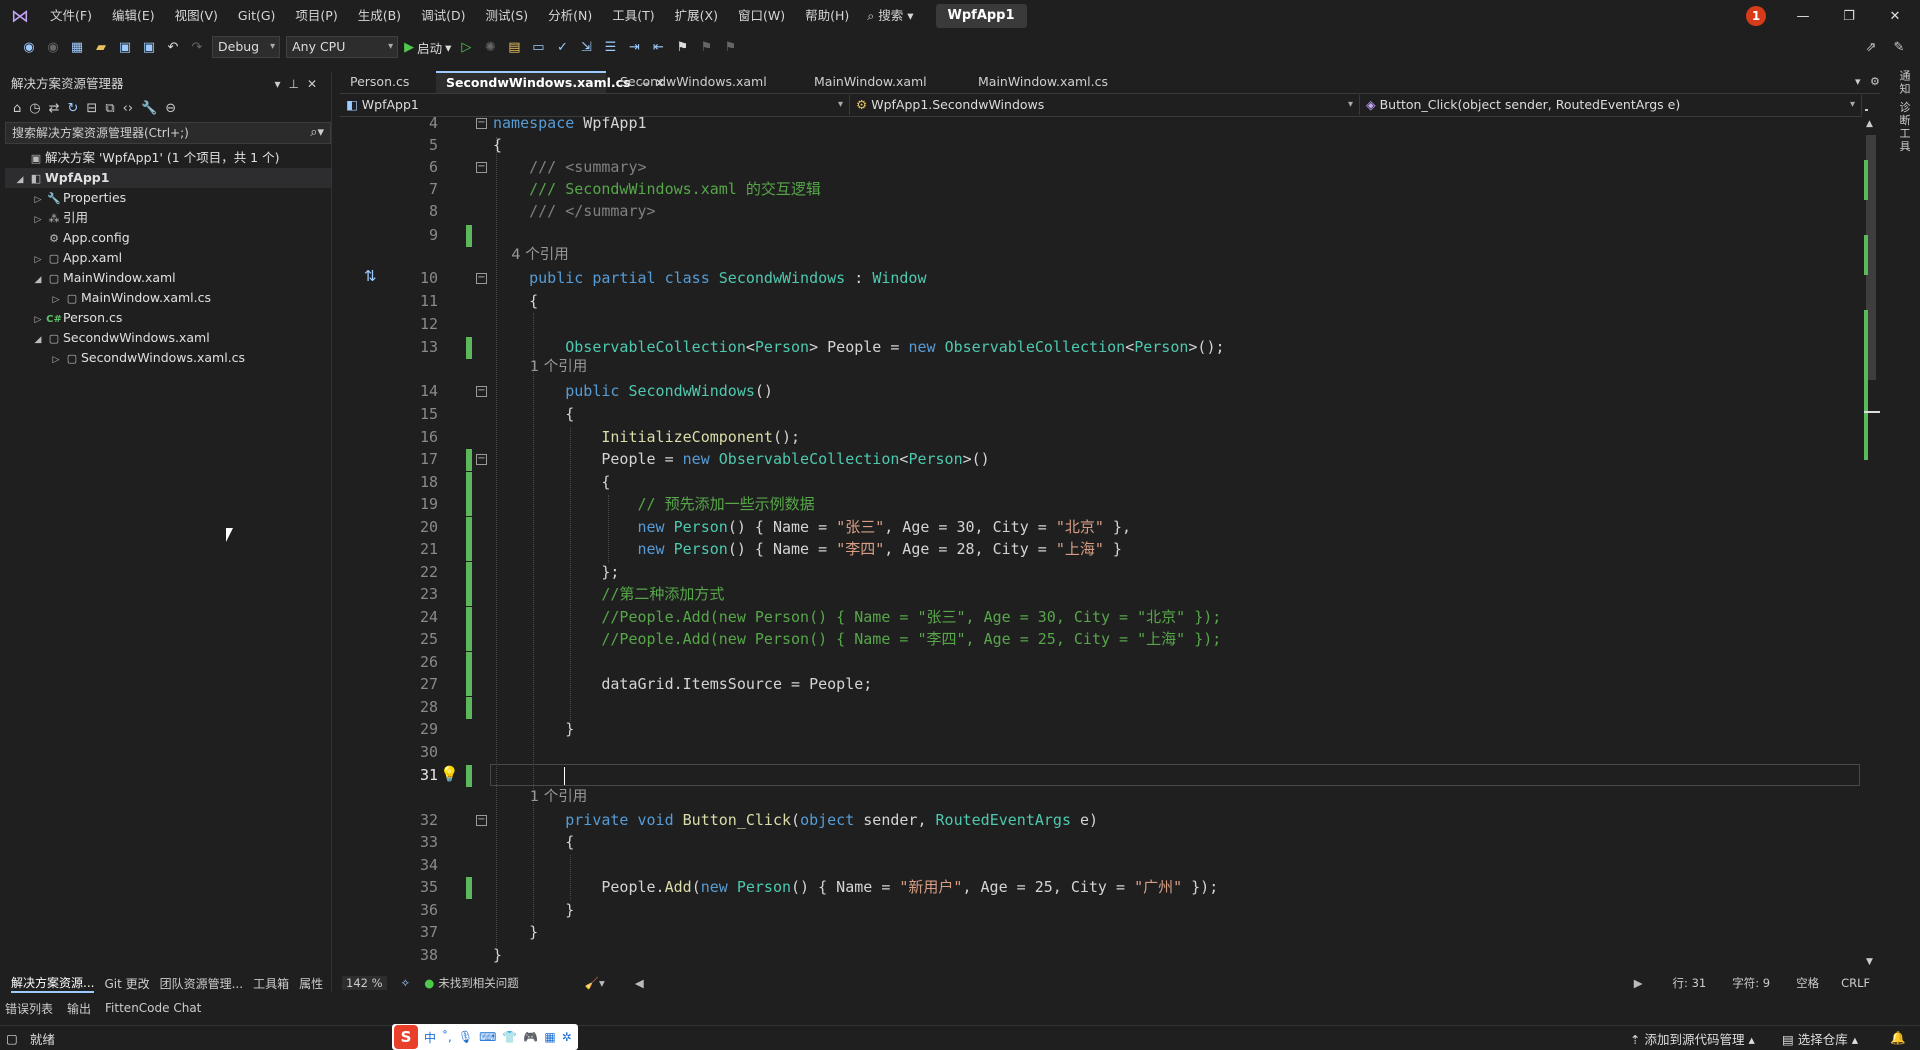 This screenshot has height=1050, width=1920. What do you see at coordinates (91, 108) in the screenshot?
I see `collapse-all-icon: ⊟` at bounding box center [91, 108].